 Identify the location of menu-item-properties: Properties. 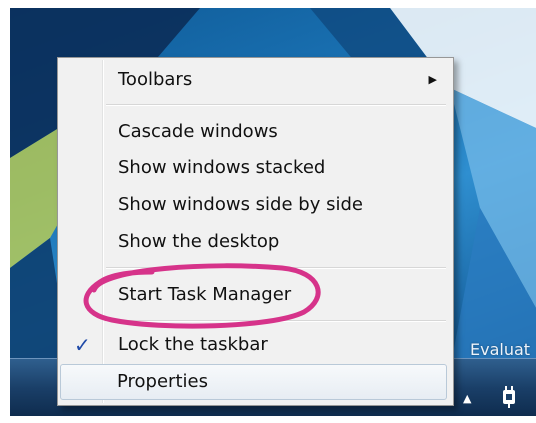
(253, 382).